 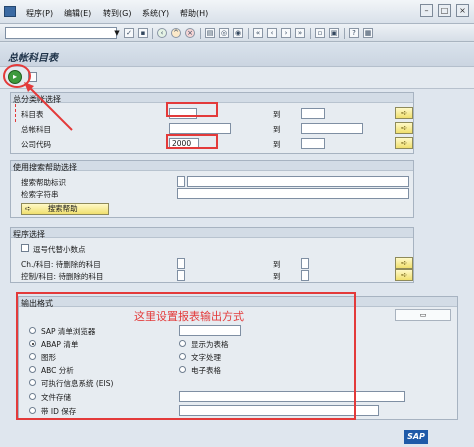 What do you see at coordinates (286, 33) in the screenshot?
I see `next-page-icon: ›` at bounding box center [286, 33].